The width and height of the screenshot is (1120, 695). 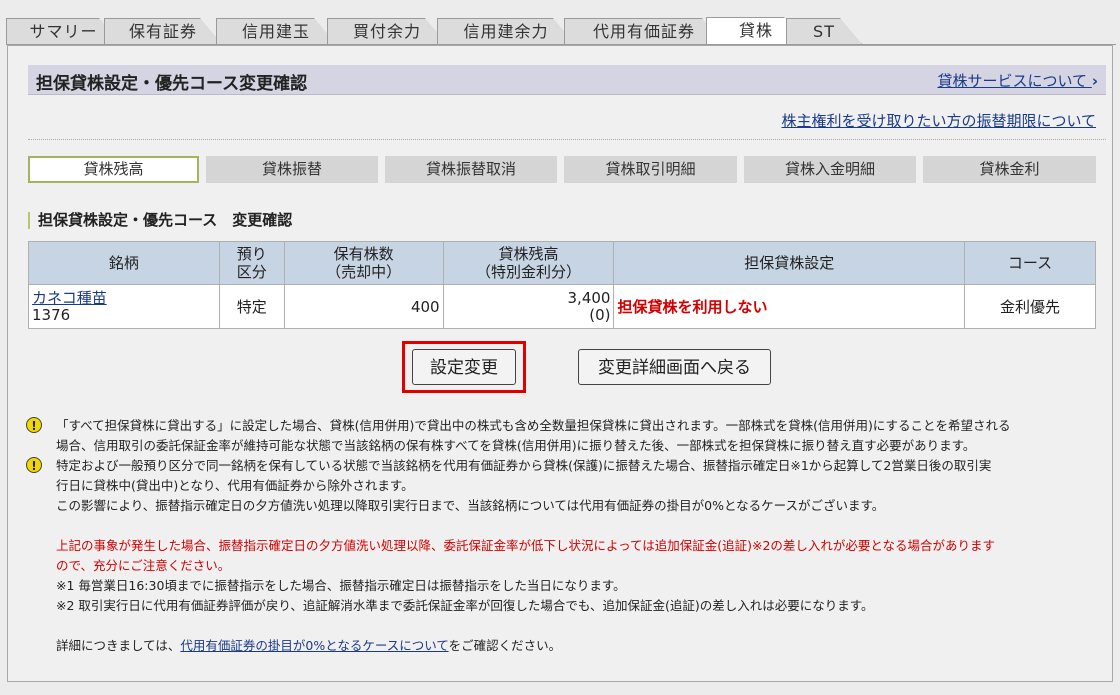 What do you see at coordinates (528, 254) in the screenshot?
I see `header-lent-1: 貸株残高` at bounding box center [528, 254].